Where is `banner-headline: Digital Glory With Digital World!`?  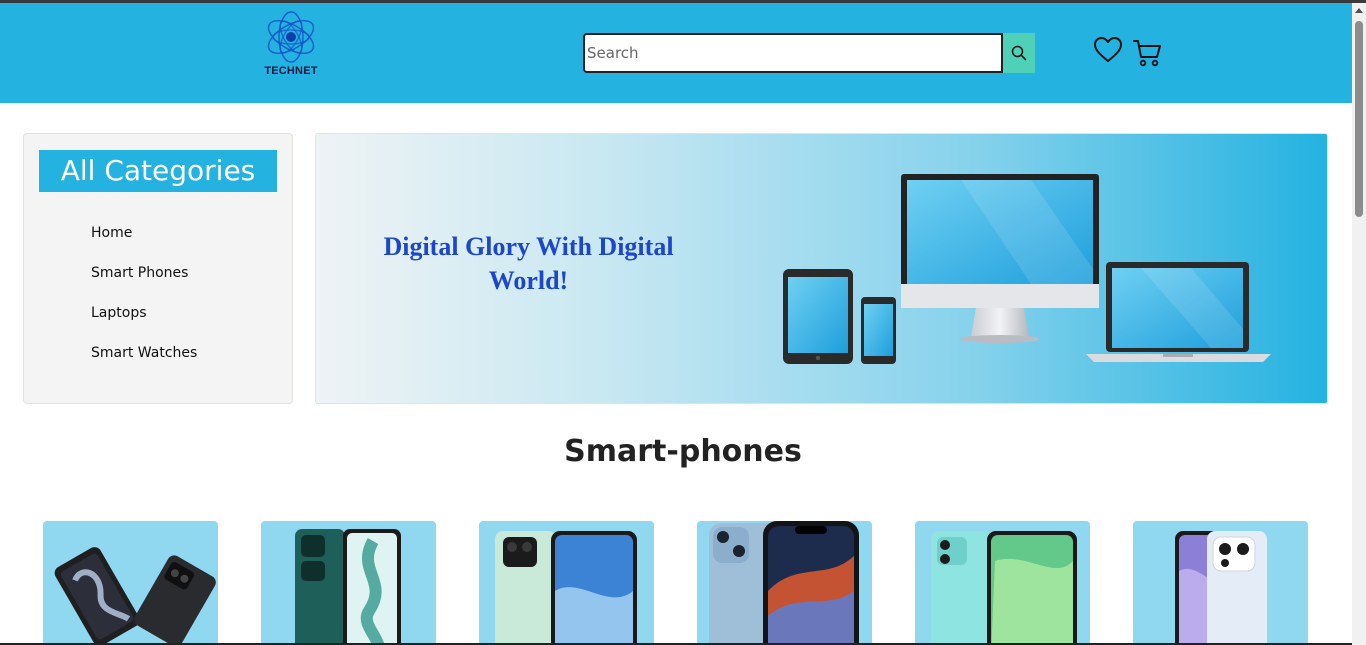 banner-headline: Digital Glory With Digital World! is located at coordinates (528, 263).